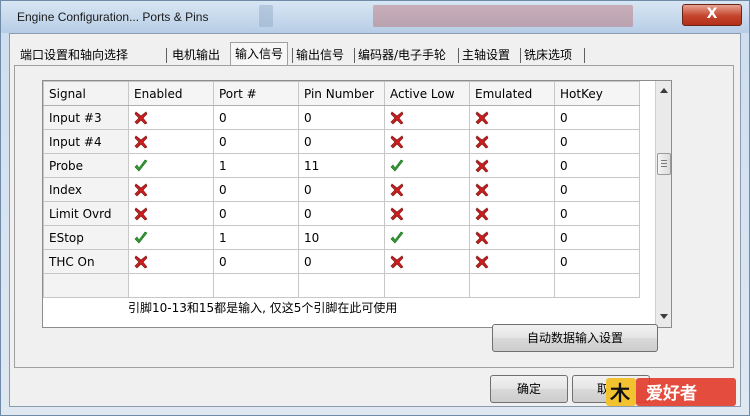 The width and height of the screenshot is (750, 416). I want to click on title-bar: Engine Configuration... Ports & Pins X, so click(375, 17).